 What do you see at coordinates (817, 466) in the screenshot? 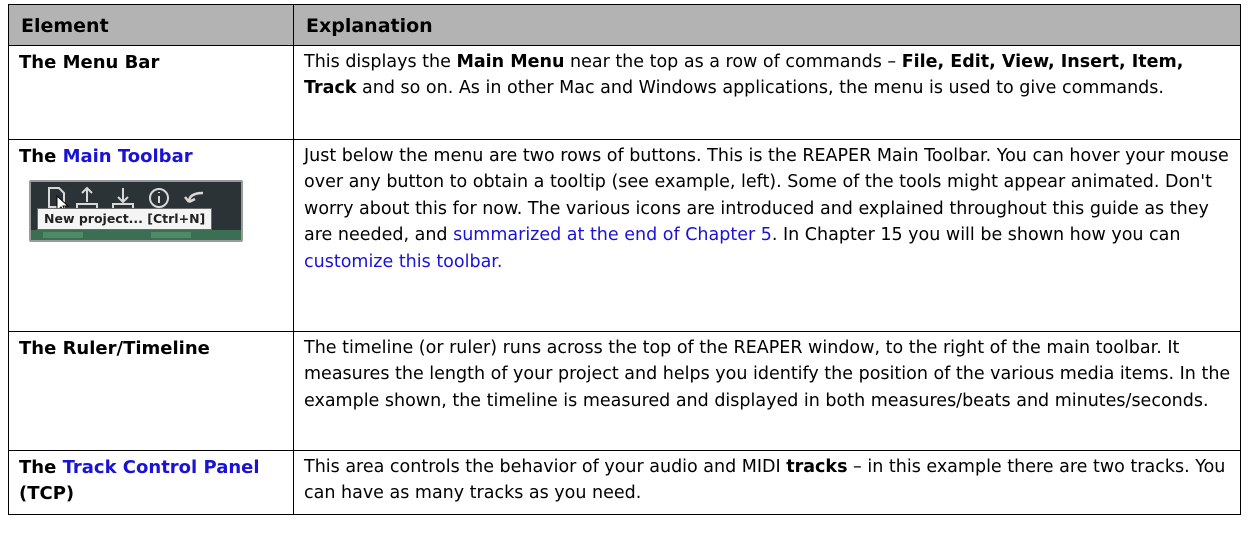
I see `bold-run: tracks` at bounding box center [817, 466].